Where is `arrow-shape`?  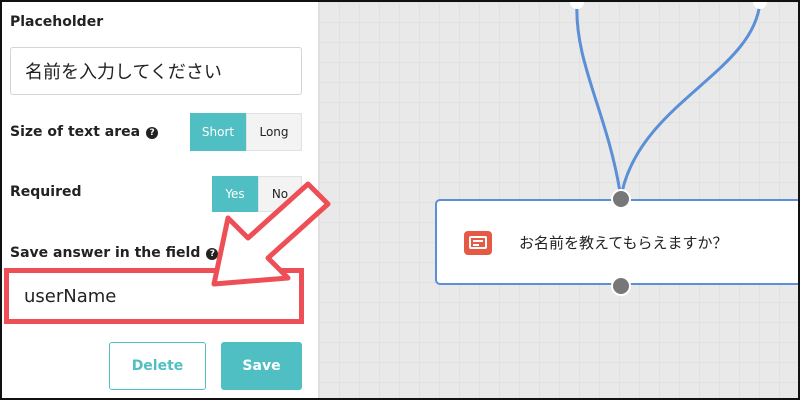
arrow-shape is located at coordinates (271, 234).